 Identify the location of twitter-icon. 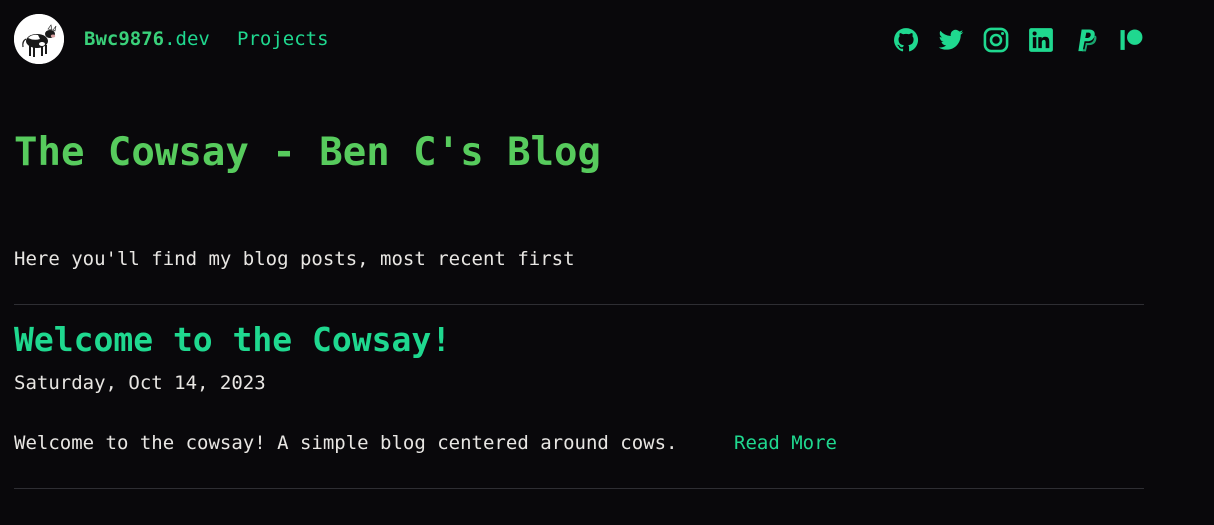
(951, 39).